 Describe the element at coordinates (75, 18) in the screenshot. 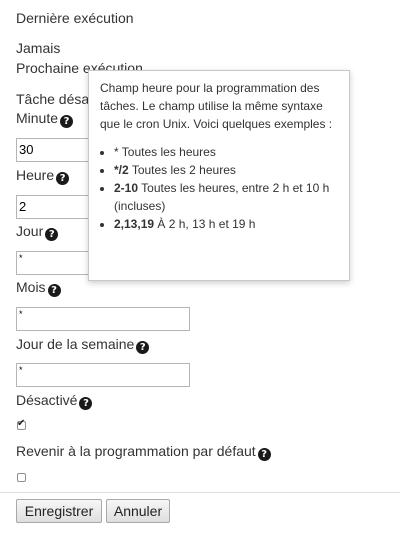

I see `last-run-label: Dernière exécution` at that location.